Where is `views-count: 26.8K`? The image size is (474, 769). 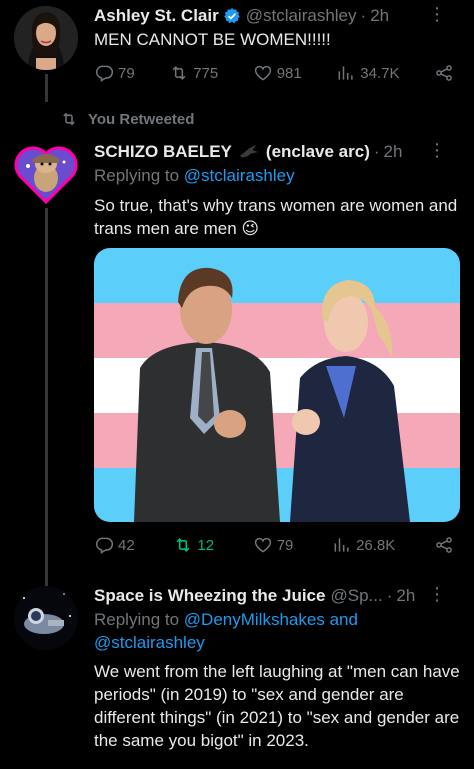
views-count: 26.8K is located at coordinates (376, 545).